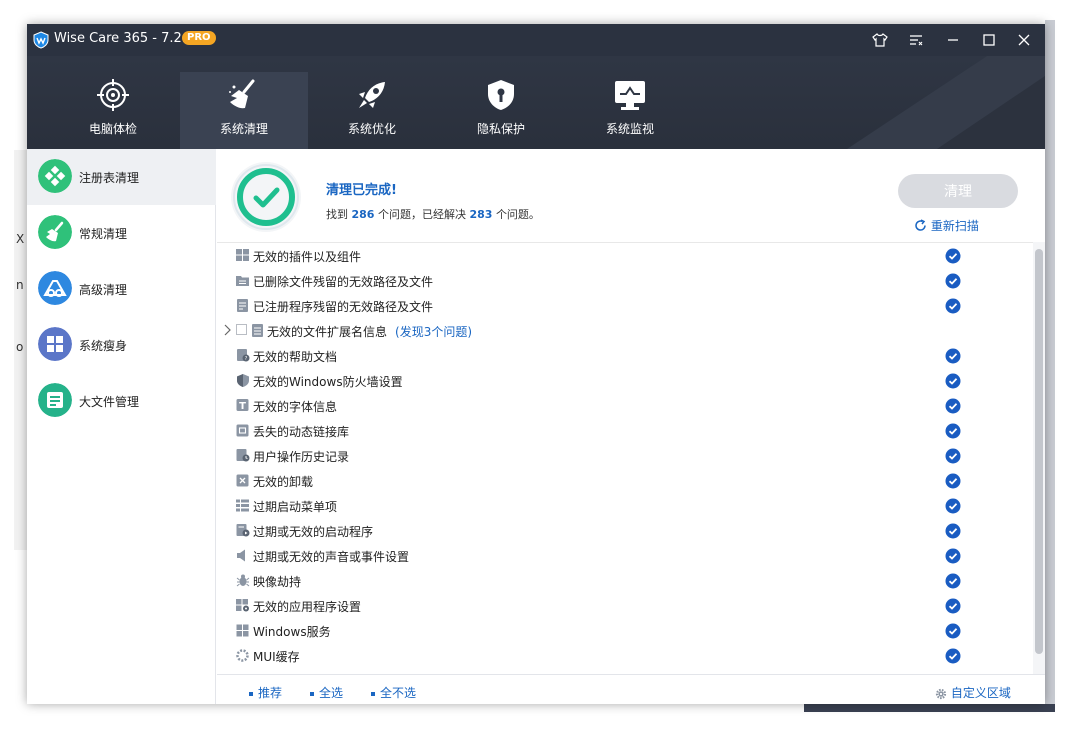 The image size is (1075, 731). Describe the element at coordinates (622, 555) in the screenshot. I see `list-item: 过期或无效的声音或事件设置` at that location.